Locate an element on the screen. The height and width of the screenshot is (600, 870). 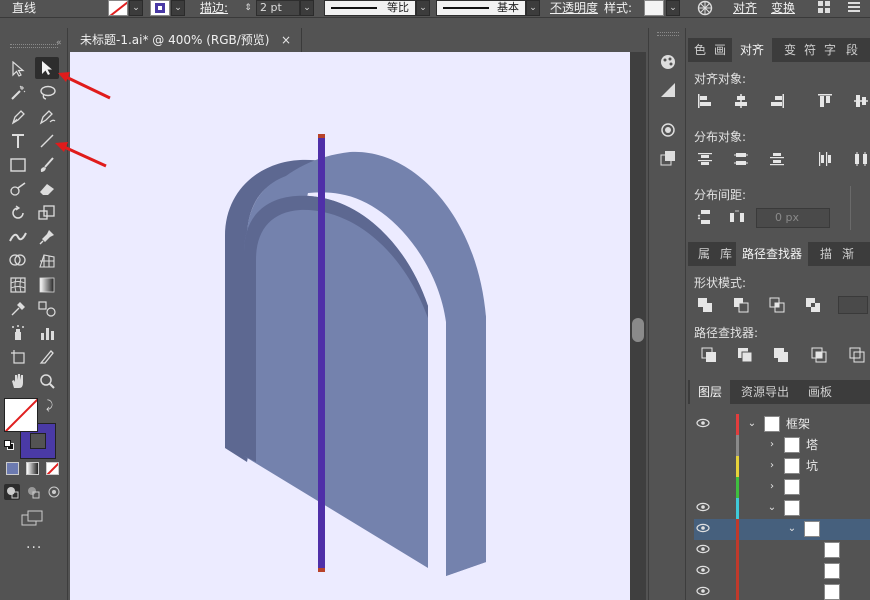
stroke-dropdown: ⌄ is located at coordinates (178, 8).